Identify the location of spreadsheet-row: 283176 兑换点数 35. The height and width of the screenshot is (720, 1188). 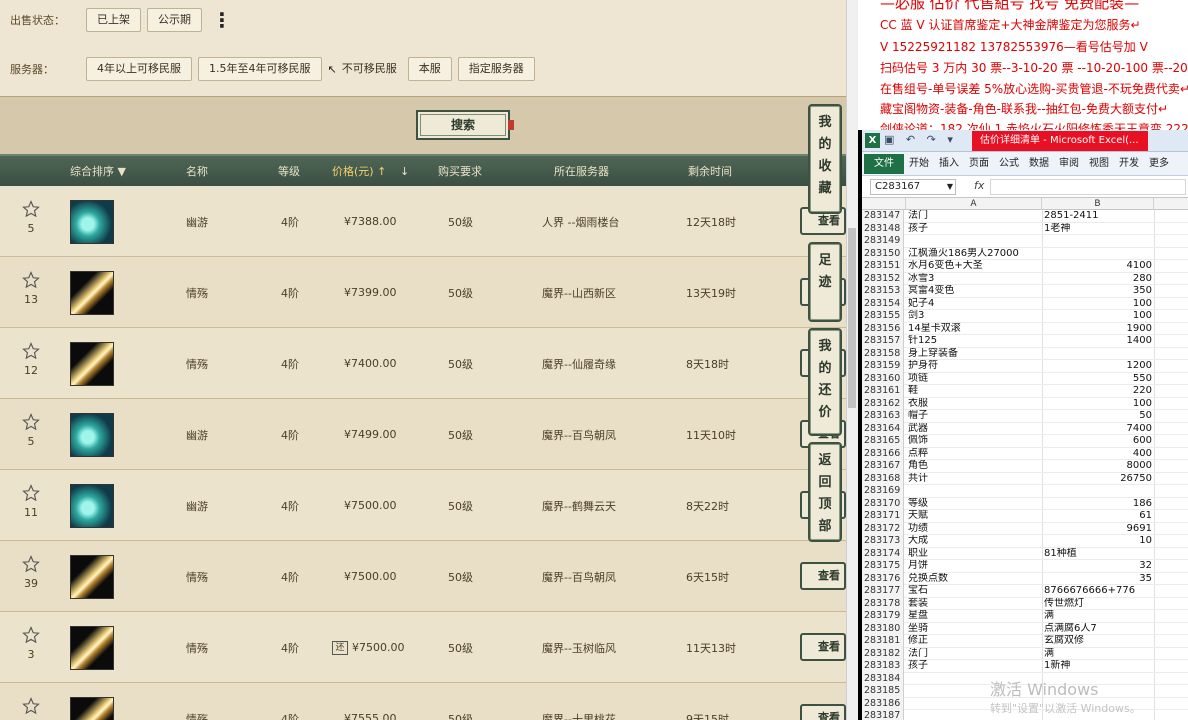
(1025, 579).